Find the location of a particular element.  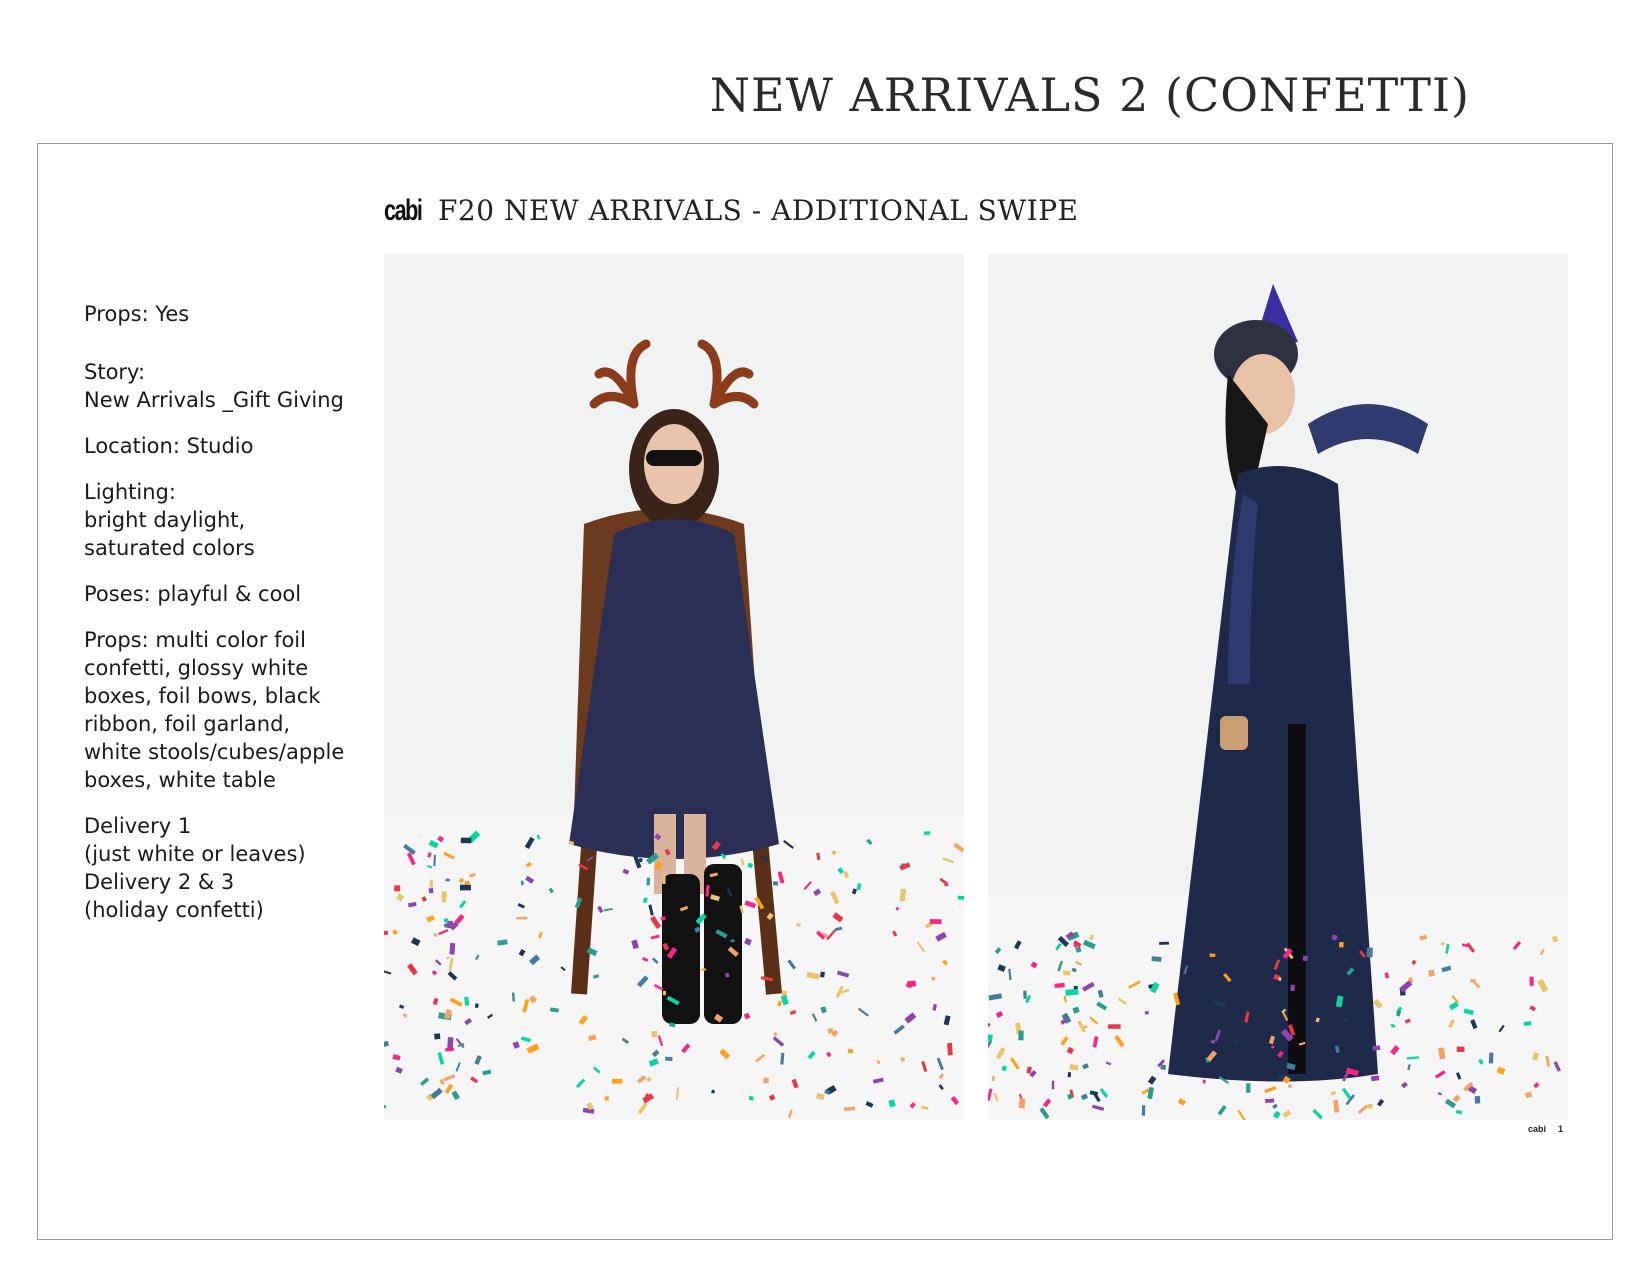

footer-mark: cabi 1 is located at coordinates (1545, 1129).